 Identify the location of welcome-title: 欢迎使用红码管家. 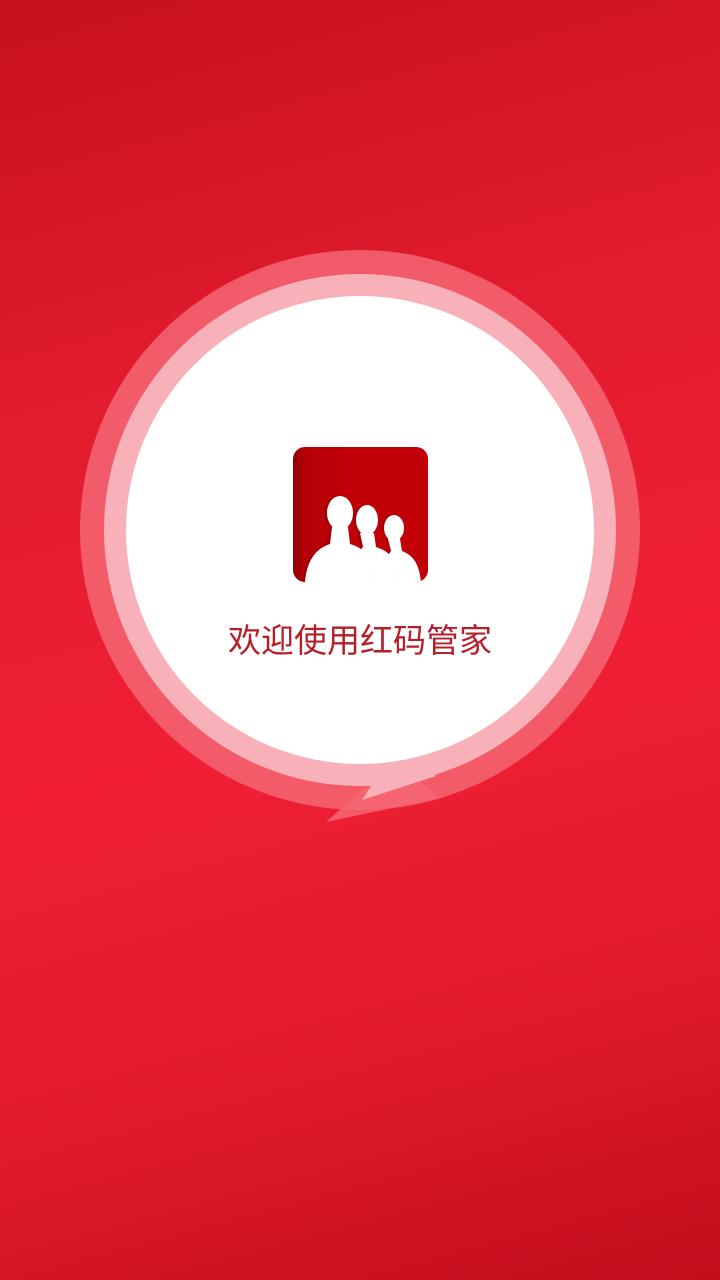
(360, 640).